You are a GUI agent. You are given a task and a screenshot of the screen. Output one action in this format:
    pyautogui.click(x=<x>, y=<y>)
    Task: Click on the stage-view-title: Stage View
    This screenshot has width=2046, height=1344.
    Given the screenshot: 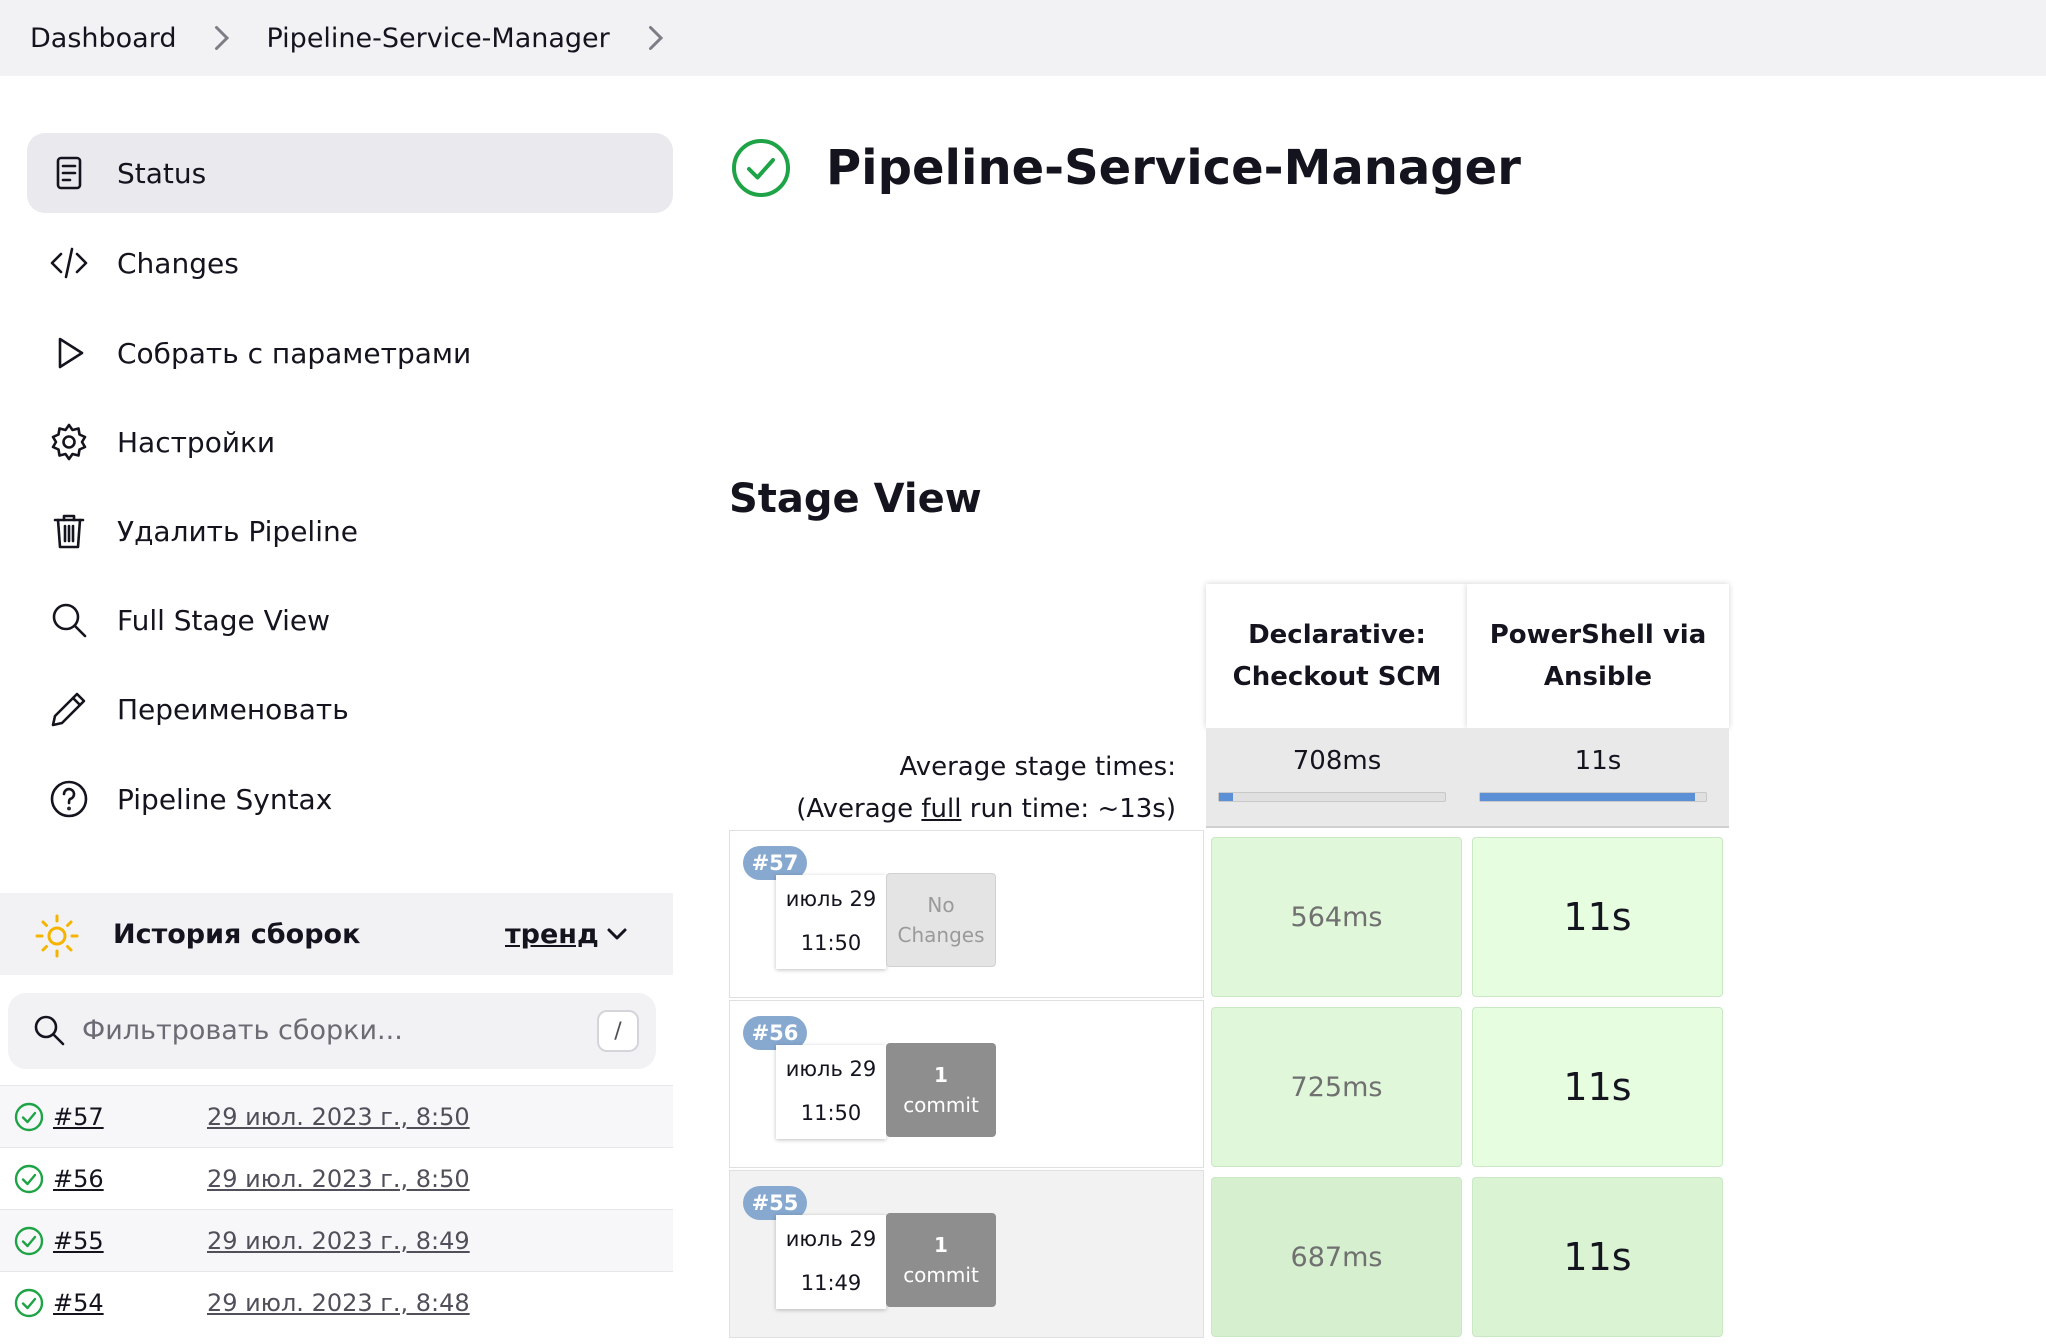 What is the action you would take?
    pyautogui.click(x=855, y=499)
    